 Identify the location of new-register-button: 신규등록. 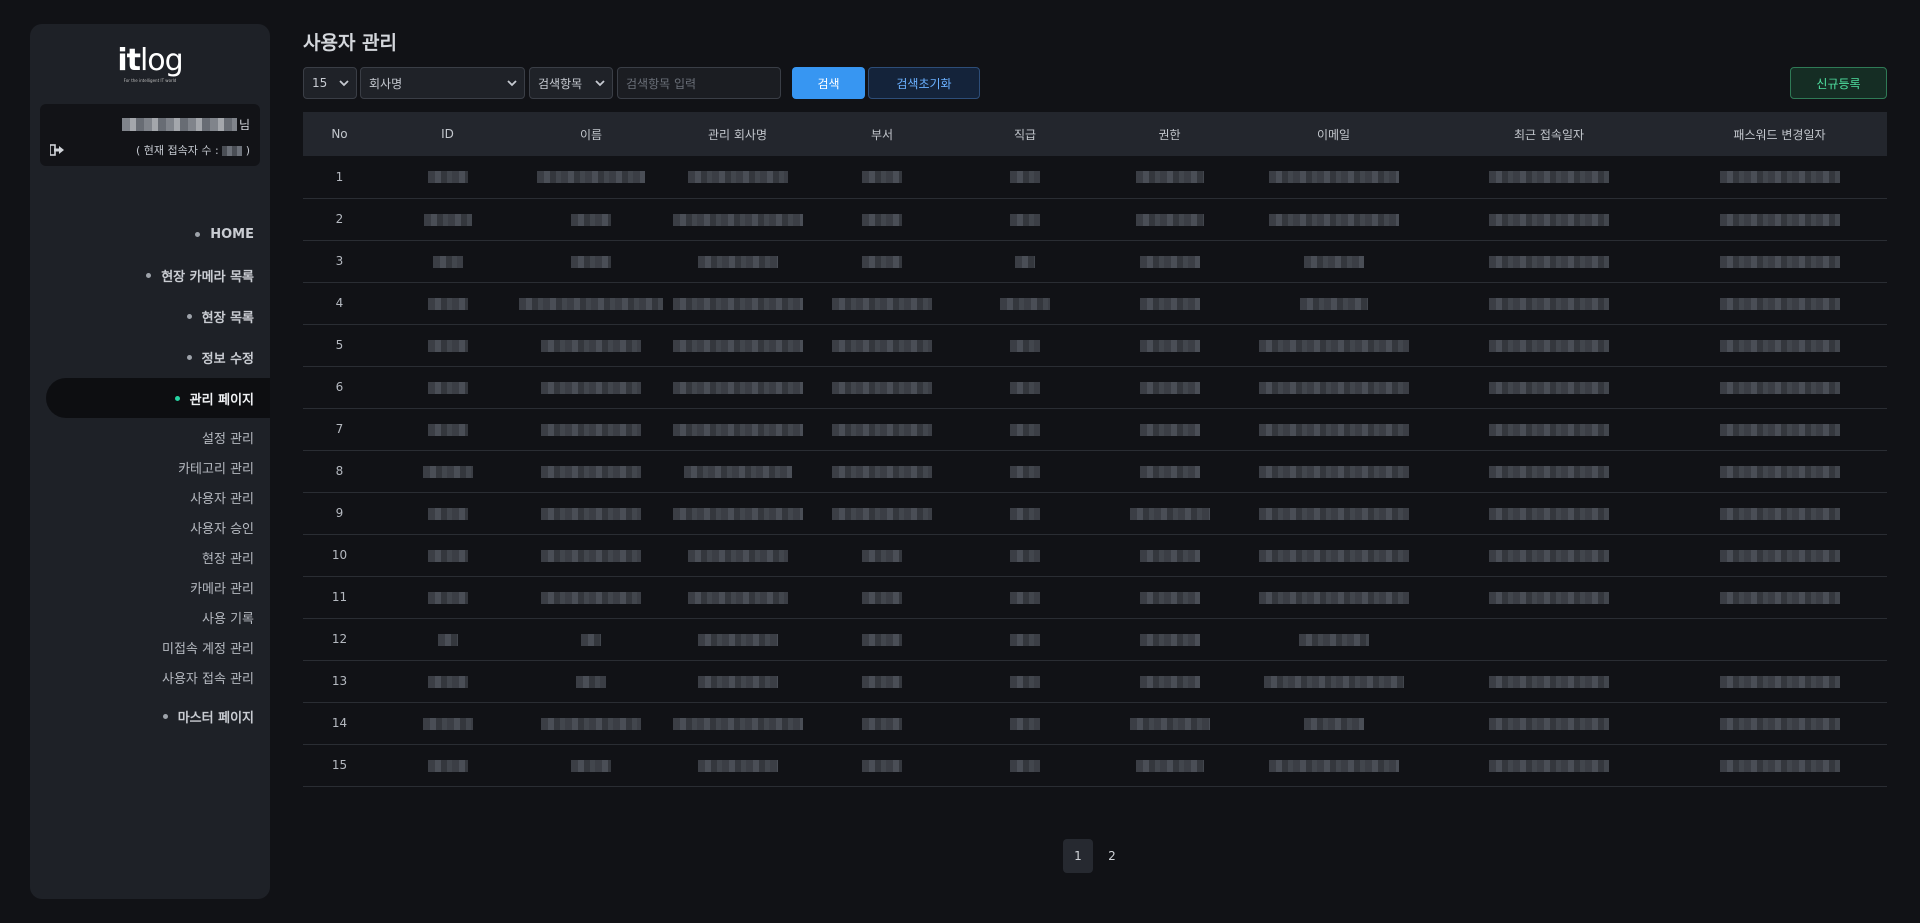
(1838, 83).